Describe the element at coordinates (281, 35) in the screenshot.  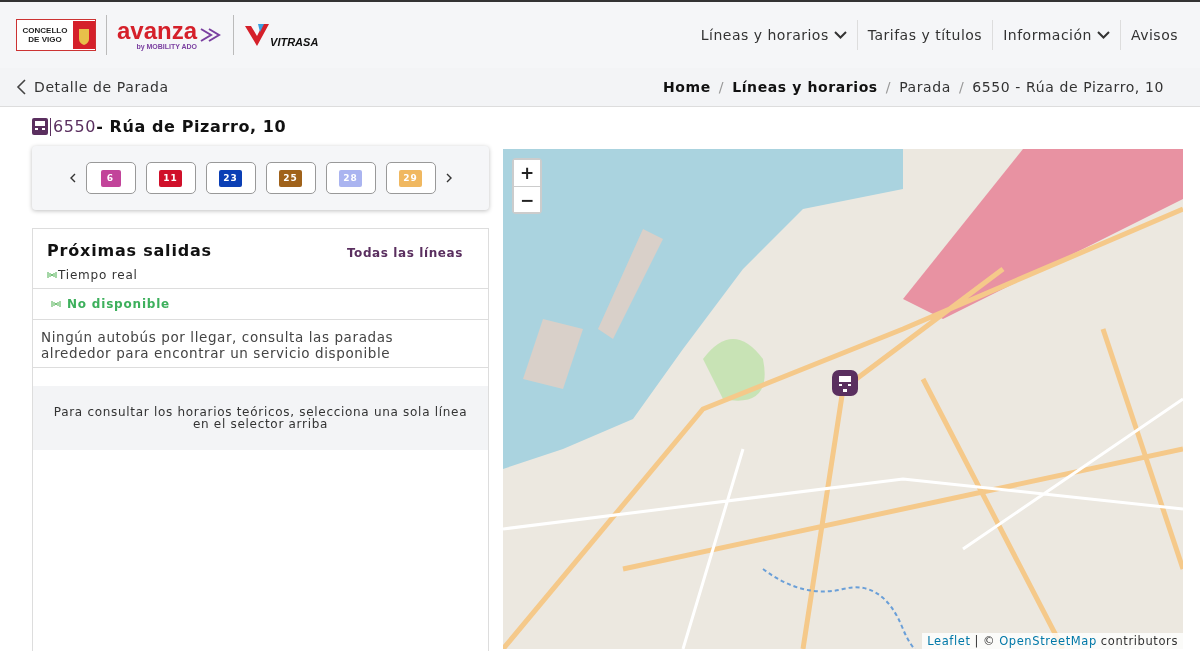
I see `vitrasa-logo: VITRASA` at that location.